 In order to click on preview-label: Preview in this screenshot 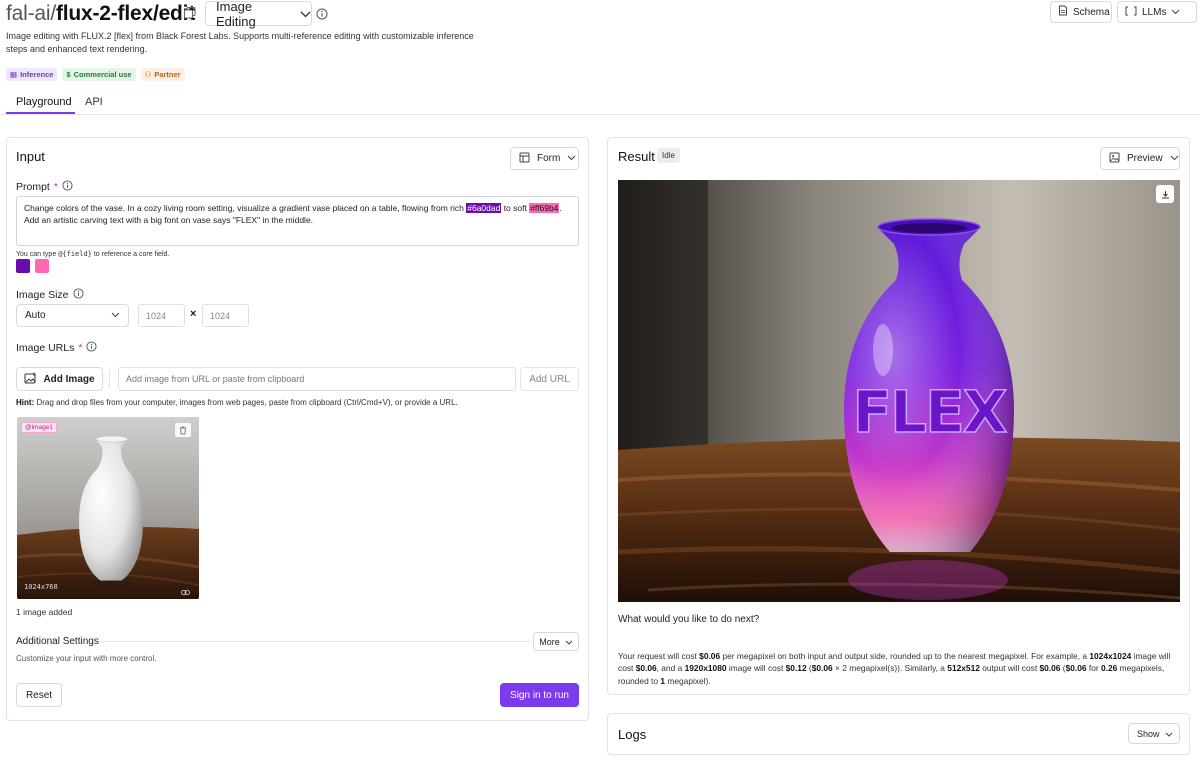, I will do `click(1145, 158)`.